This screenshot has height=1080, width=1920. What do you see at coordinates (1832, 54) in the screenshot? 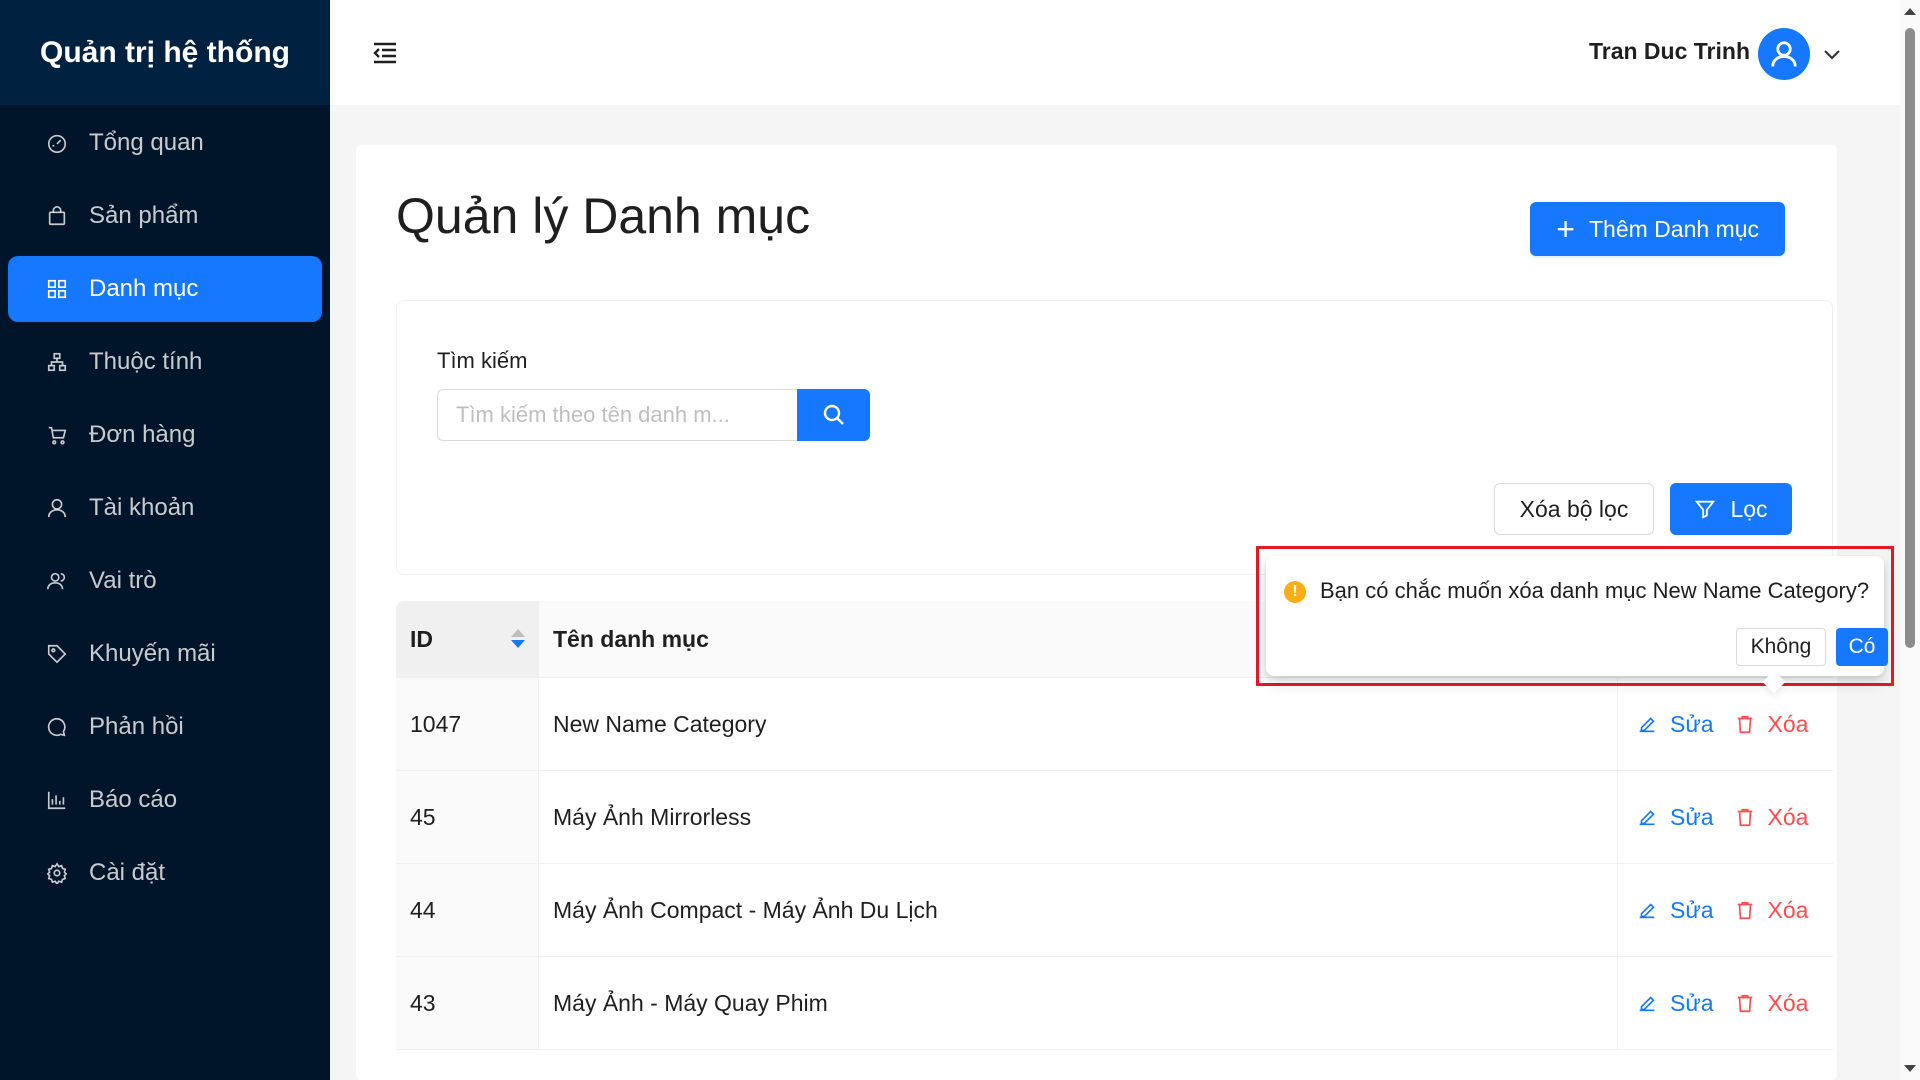
I see `chevron-down-icon` at bounding box center [1832, 54].